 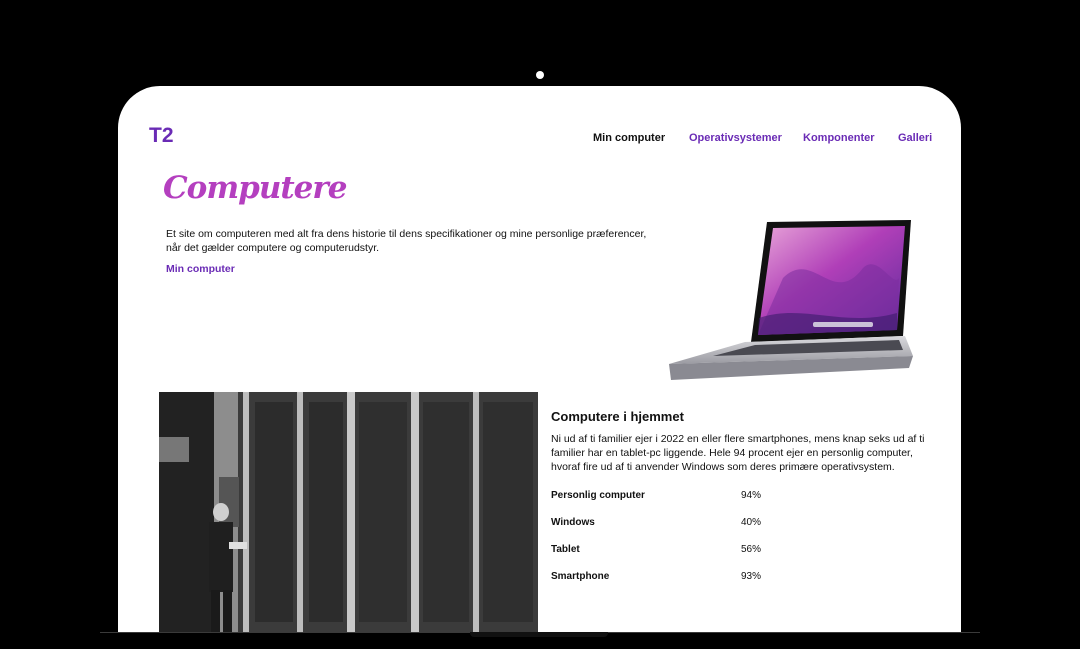 I want to click on site-logo: T2, so click(x=161, y=136).